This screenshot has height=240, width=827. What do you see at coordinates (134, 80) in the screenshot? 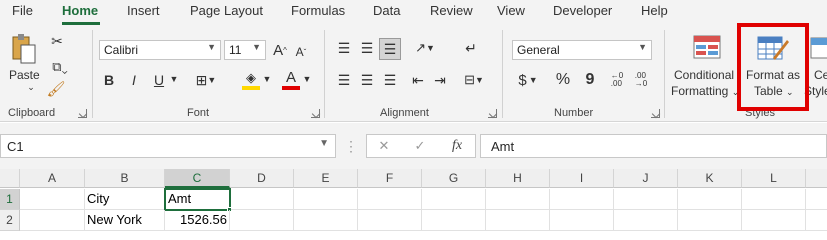
I see `italic-button: I` at bounding box center [134, 80].